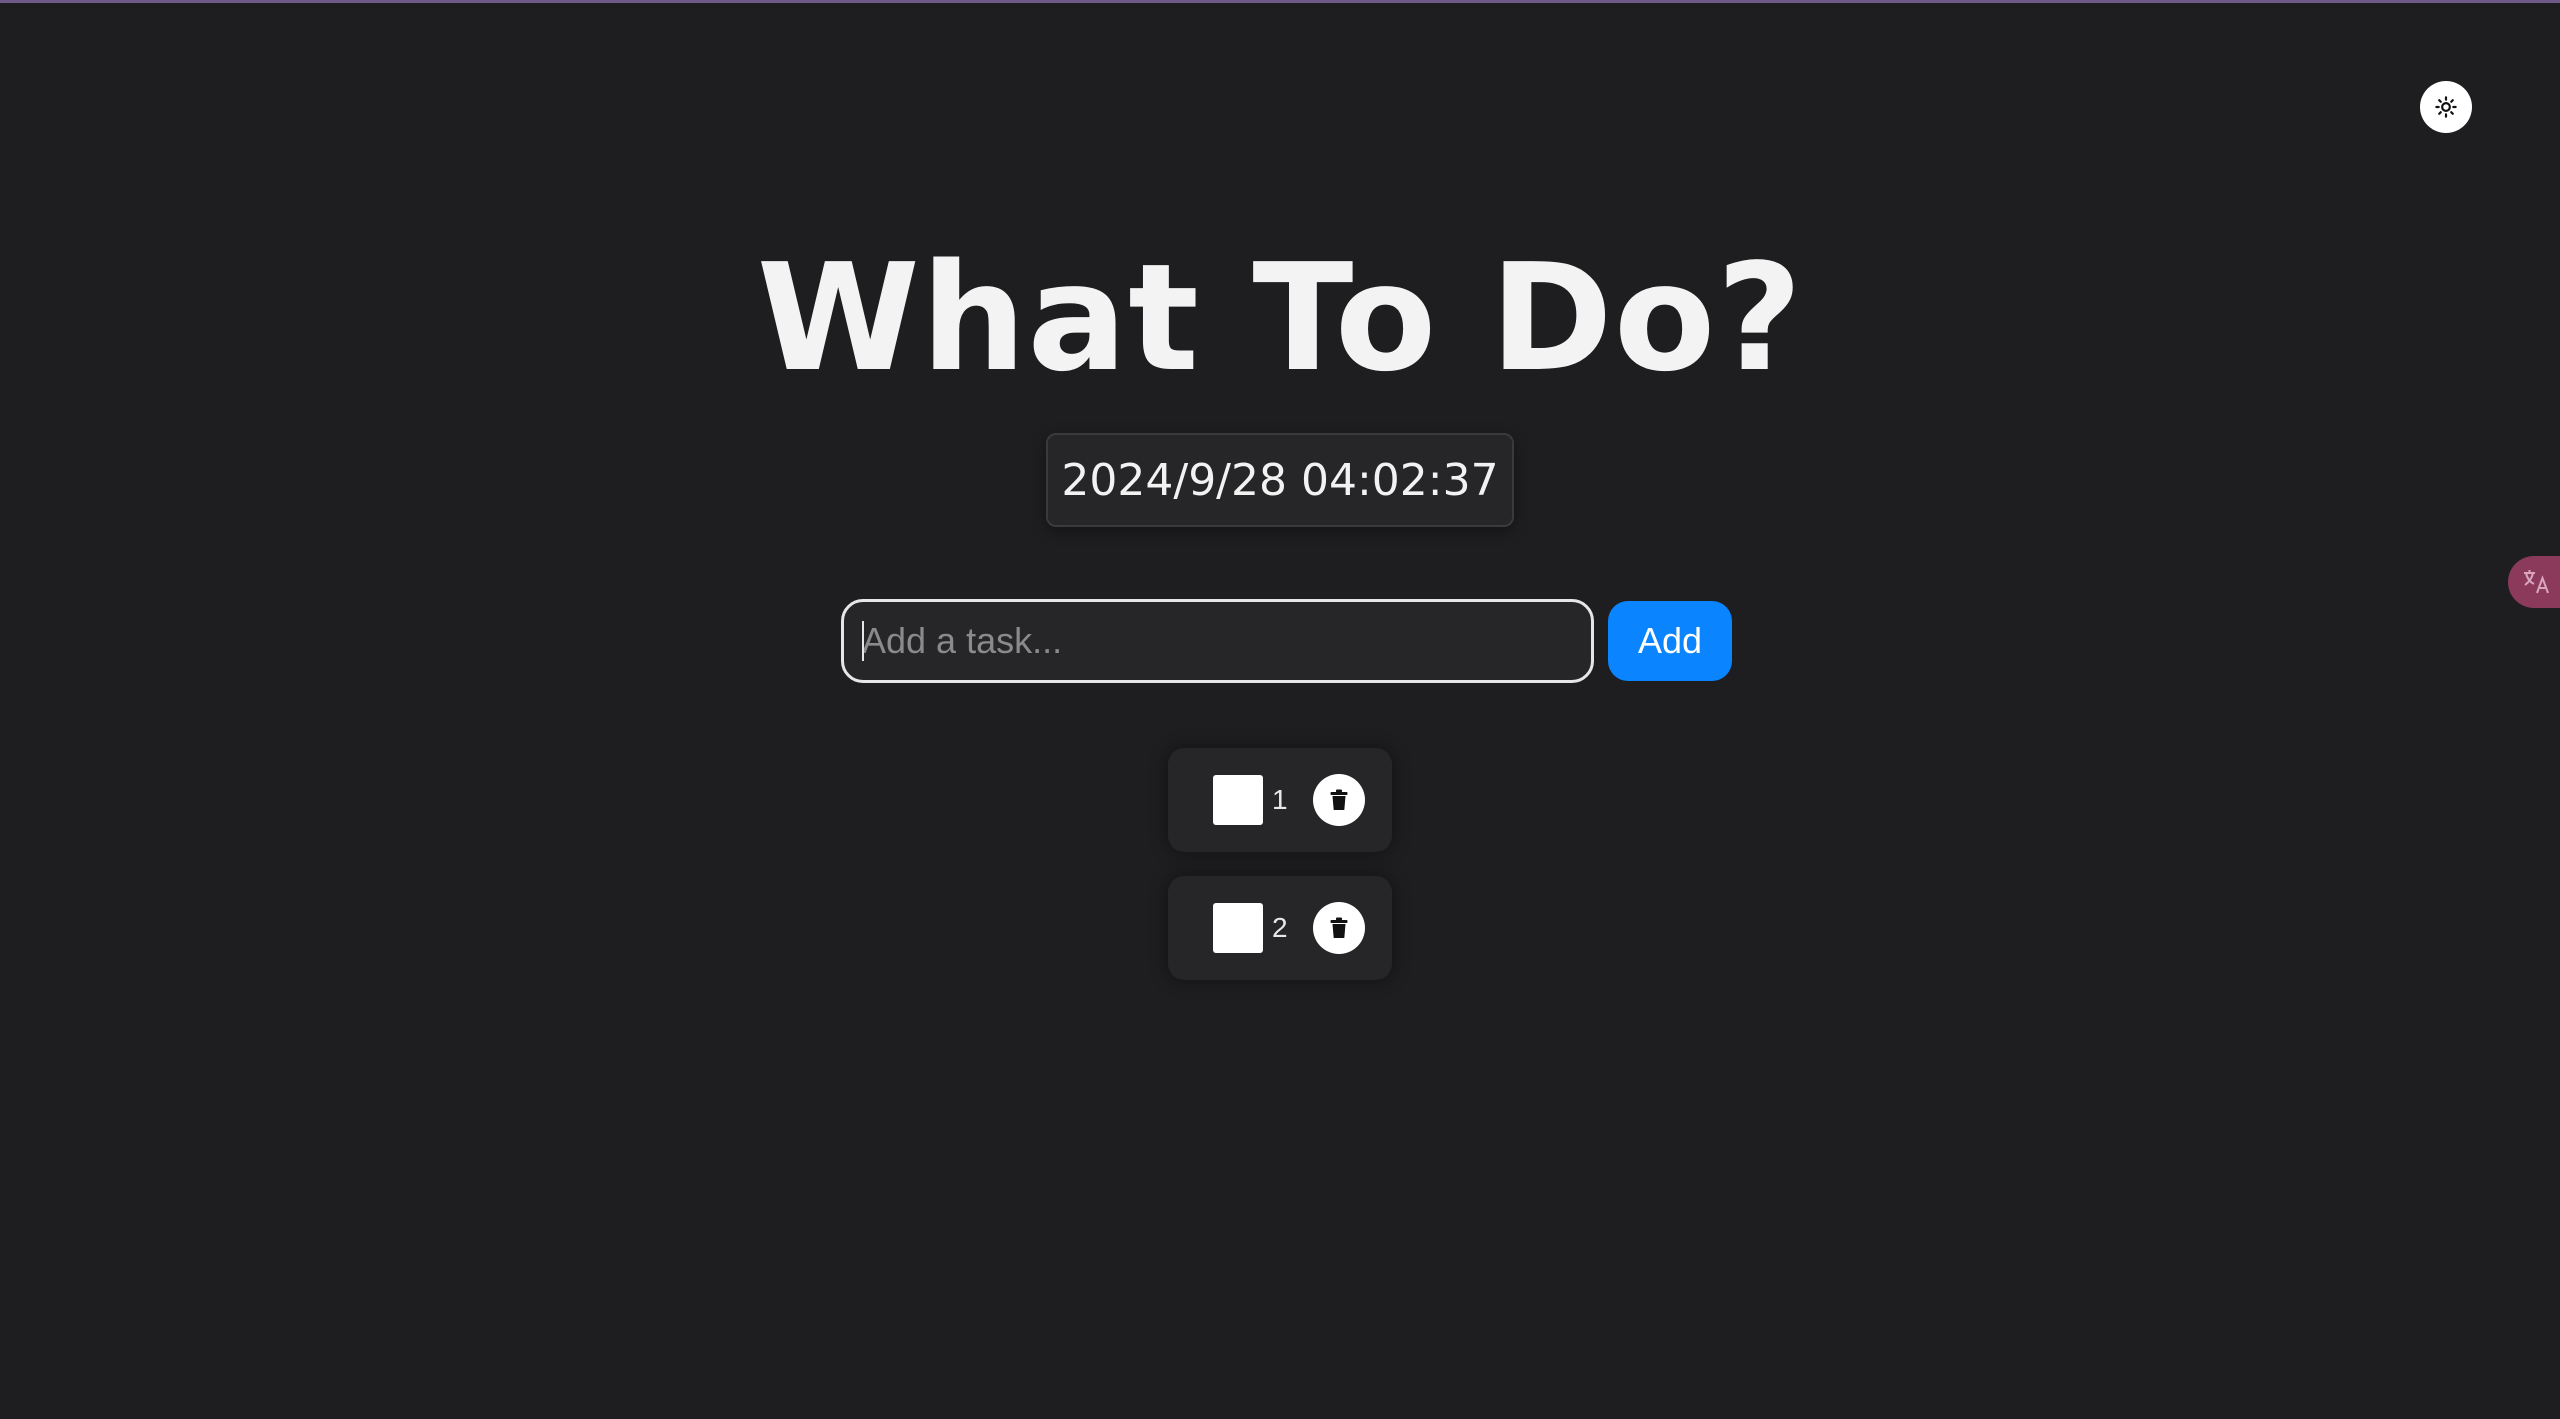  What do you see at coordinates (1670, 641) in the screenshot?
I see `add-task-button: Add` at bounding box center [1670, 641].